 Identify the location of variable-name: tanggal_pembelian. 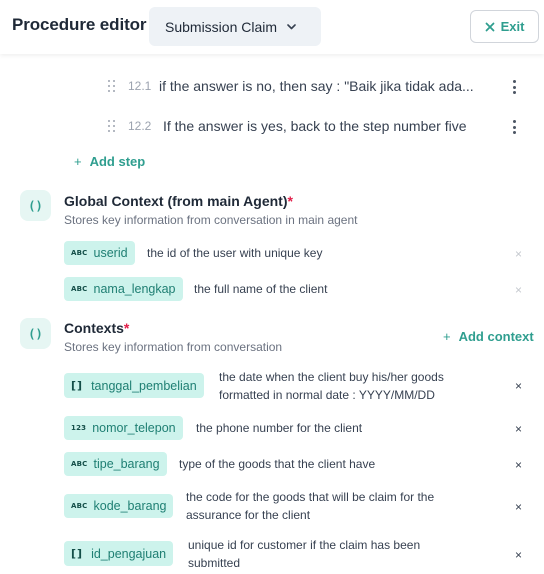
(144, 385).